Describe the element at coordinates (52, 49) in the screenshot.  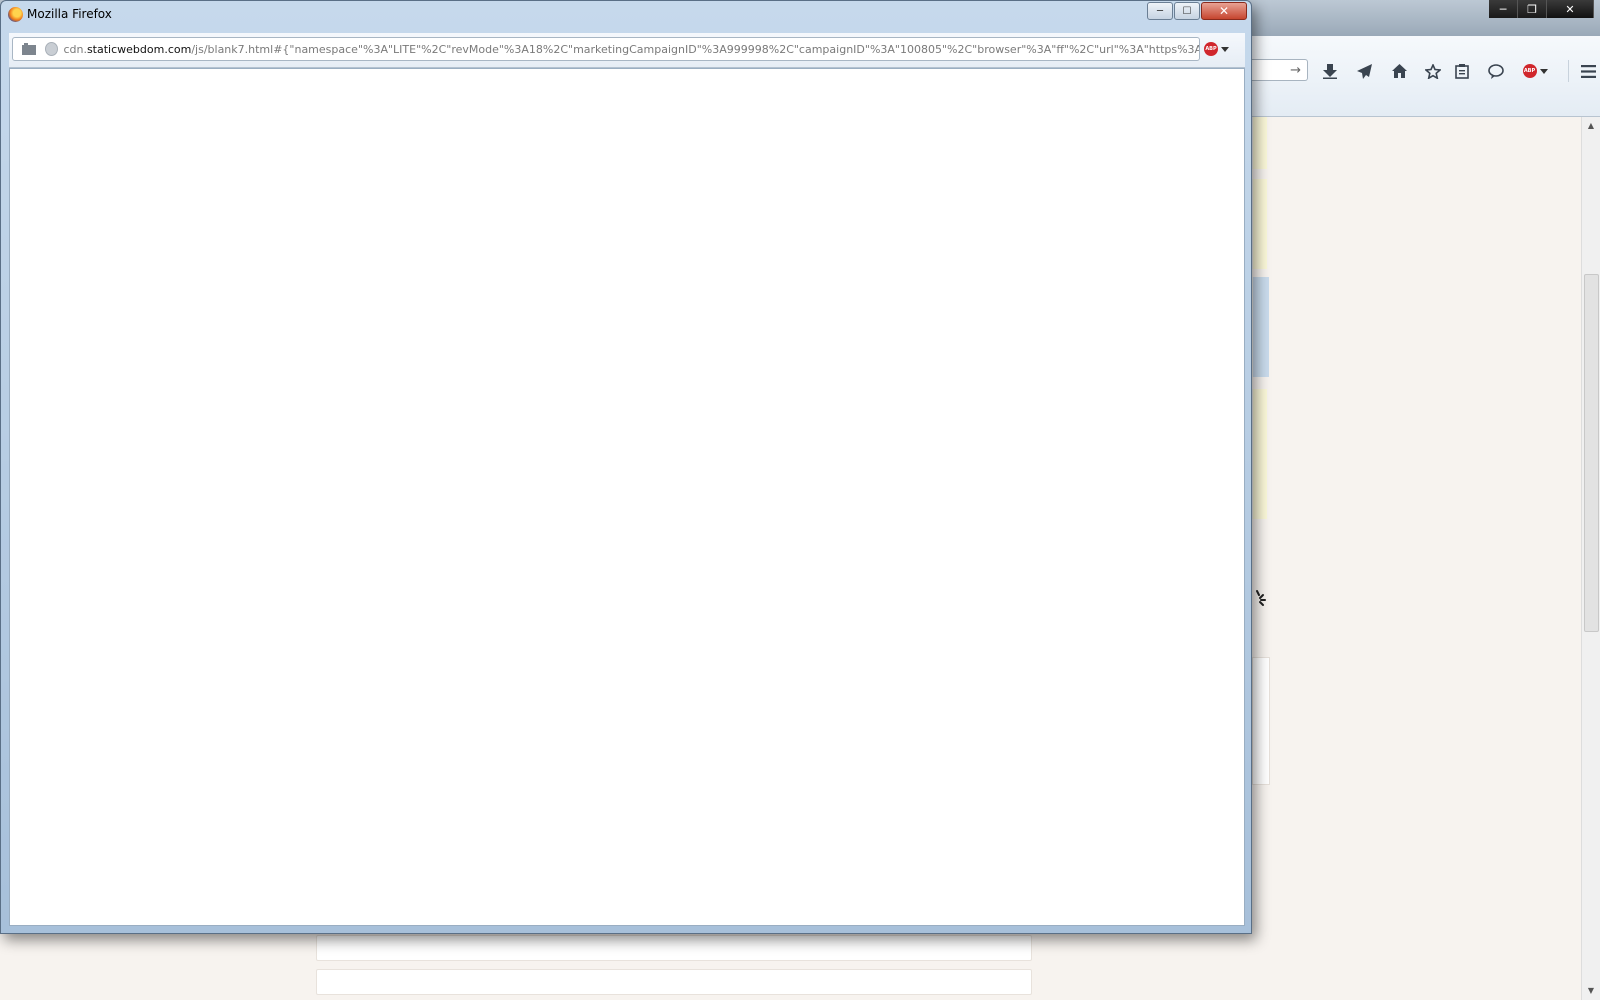
I see `site-identity-globe-icon` at that location.